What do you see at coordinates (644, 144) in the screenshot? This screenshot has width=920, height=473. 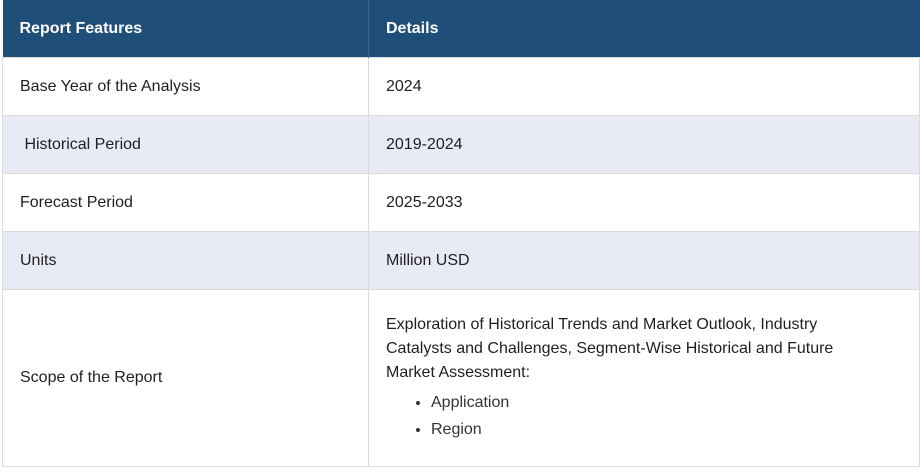 I see `details-cell: 2019-2024` at bounding box center [644, 144].